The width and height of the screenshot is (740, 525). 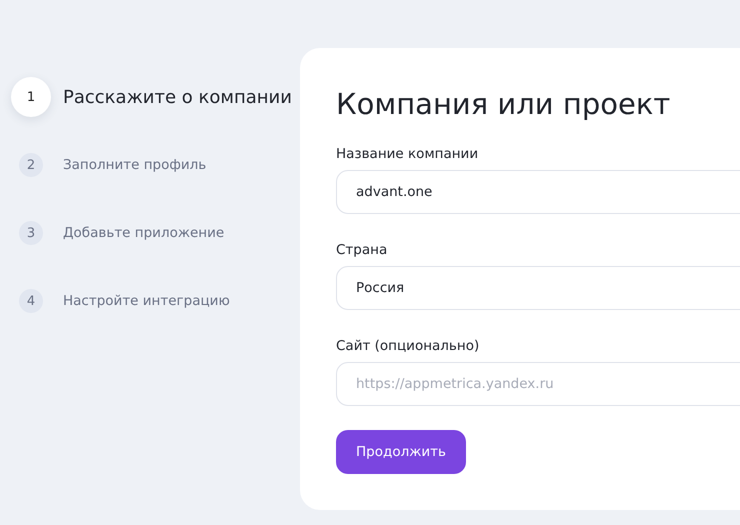 I want to click on step-label: Заполните профиль, so click(x=134, y=165).